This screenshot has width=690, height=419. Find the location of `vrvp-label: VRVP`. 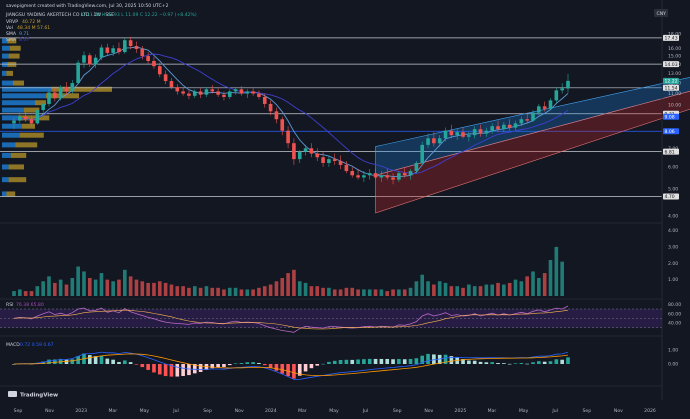

vrvp-label: VRVP is located at coordinates (12, 22).